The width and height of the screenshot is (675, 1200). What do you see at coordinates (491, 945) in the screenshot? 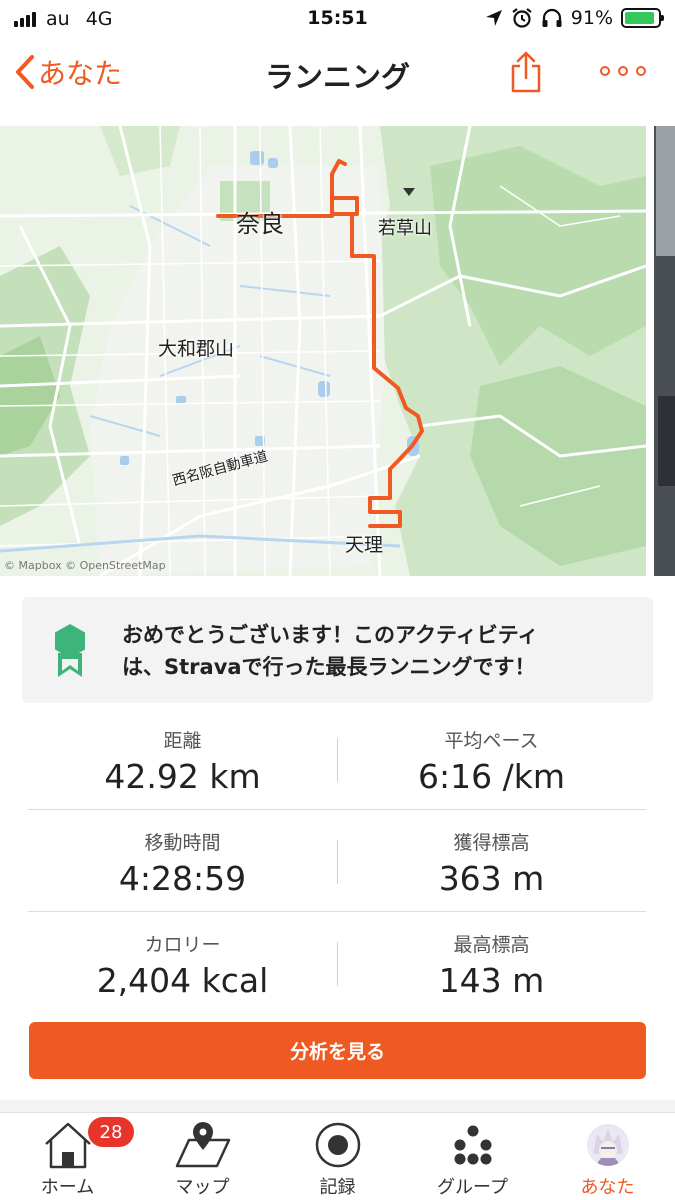
I see `stat-label: 最高標高` at bounding box center [491, 945].